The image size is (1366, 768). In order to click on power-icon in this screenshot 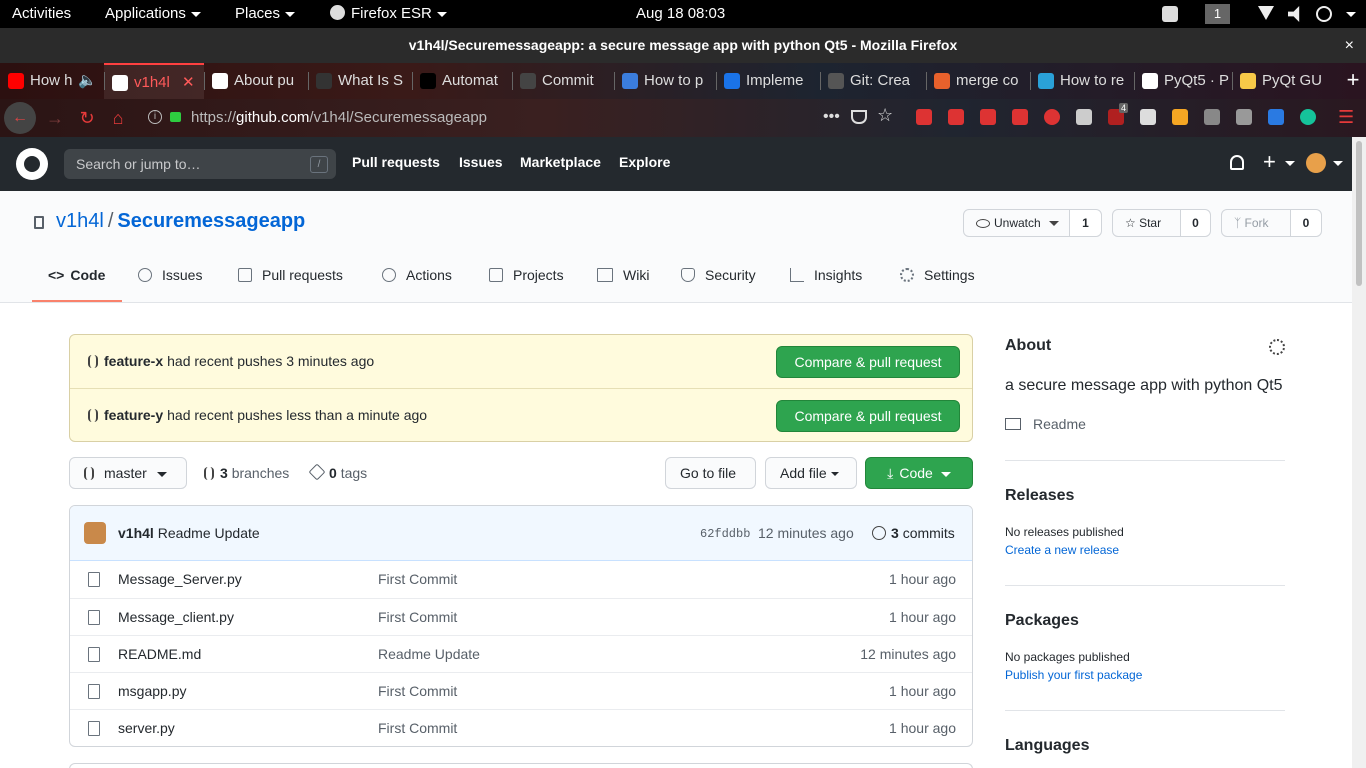, I will do `click(1324, 14)`.